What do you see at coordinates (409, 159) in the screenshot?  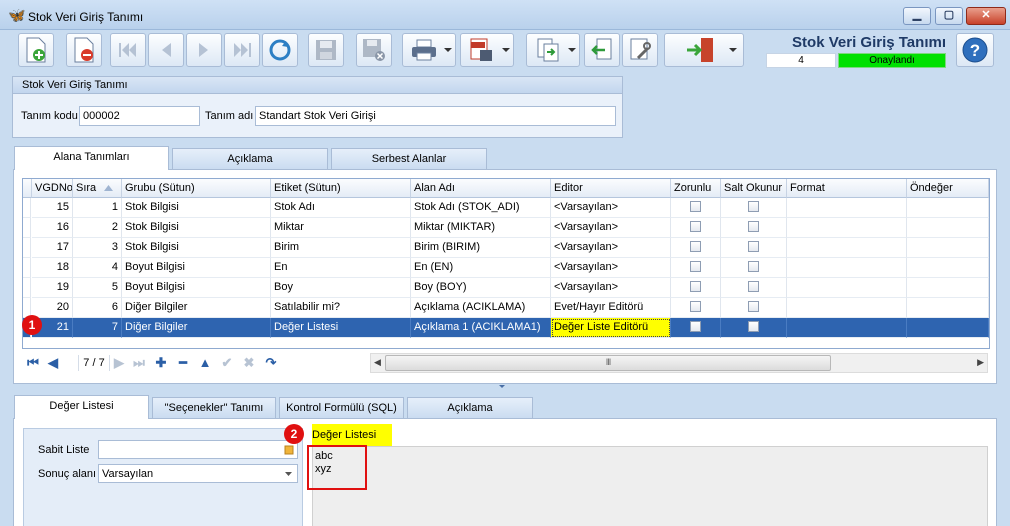 I see `tab-serbest-alanlar: Serbest Alanlar` at bounding box center [409, 159].